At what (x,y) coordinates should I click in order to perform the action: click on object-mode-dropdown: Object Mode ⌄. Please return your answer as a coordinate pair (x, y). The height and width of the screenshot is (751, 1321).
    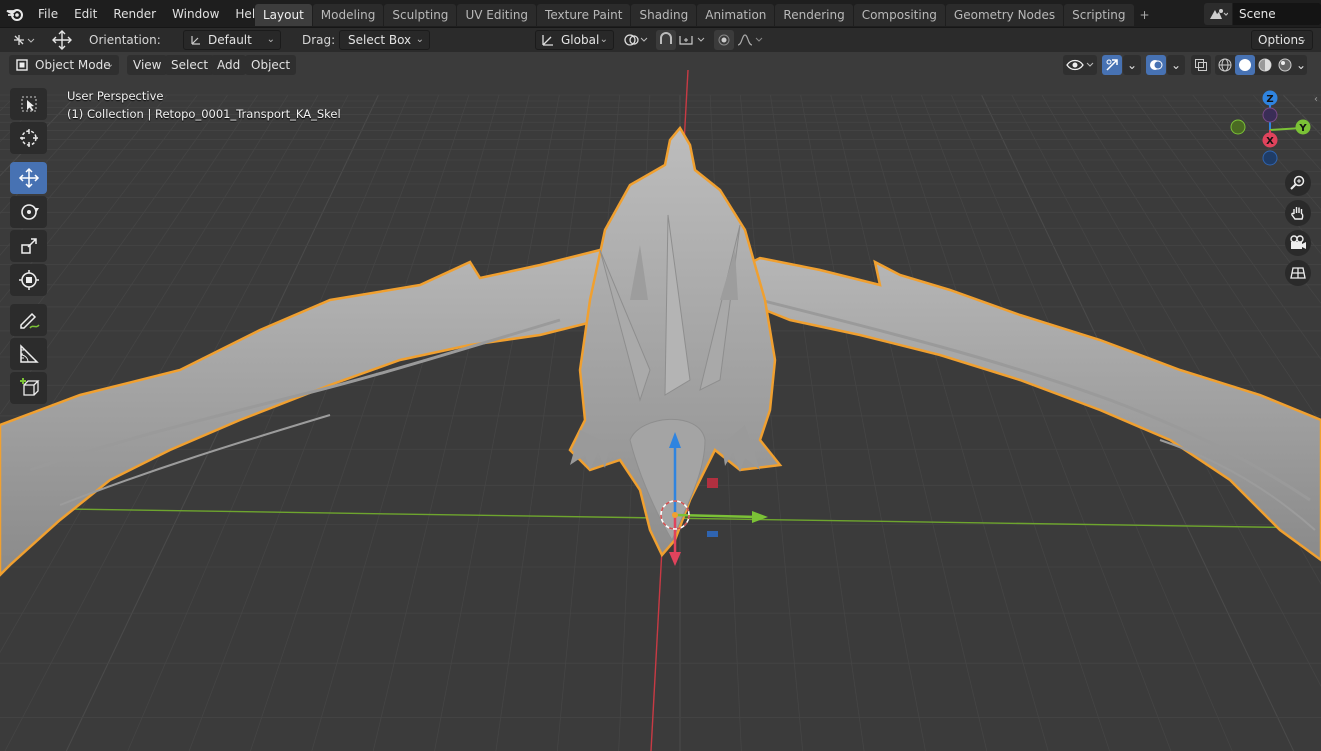
    Looking at the image, I should click on (64, 65).